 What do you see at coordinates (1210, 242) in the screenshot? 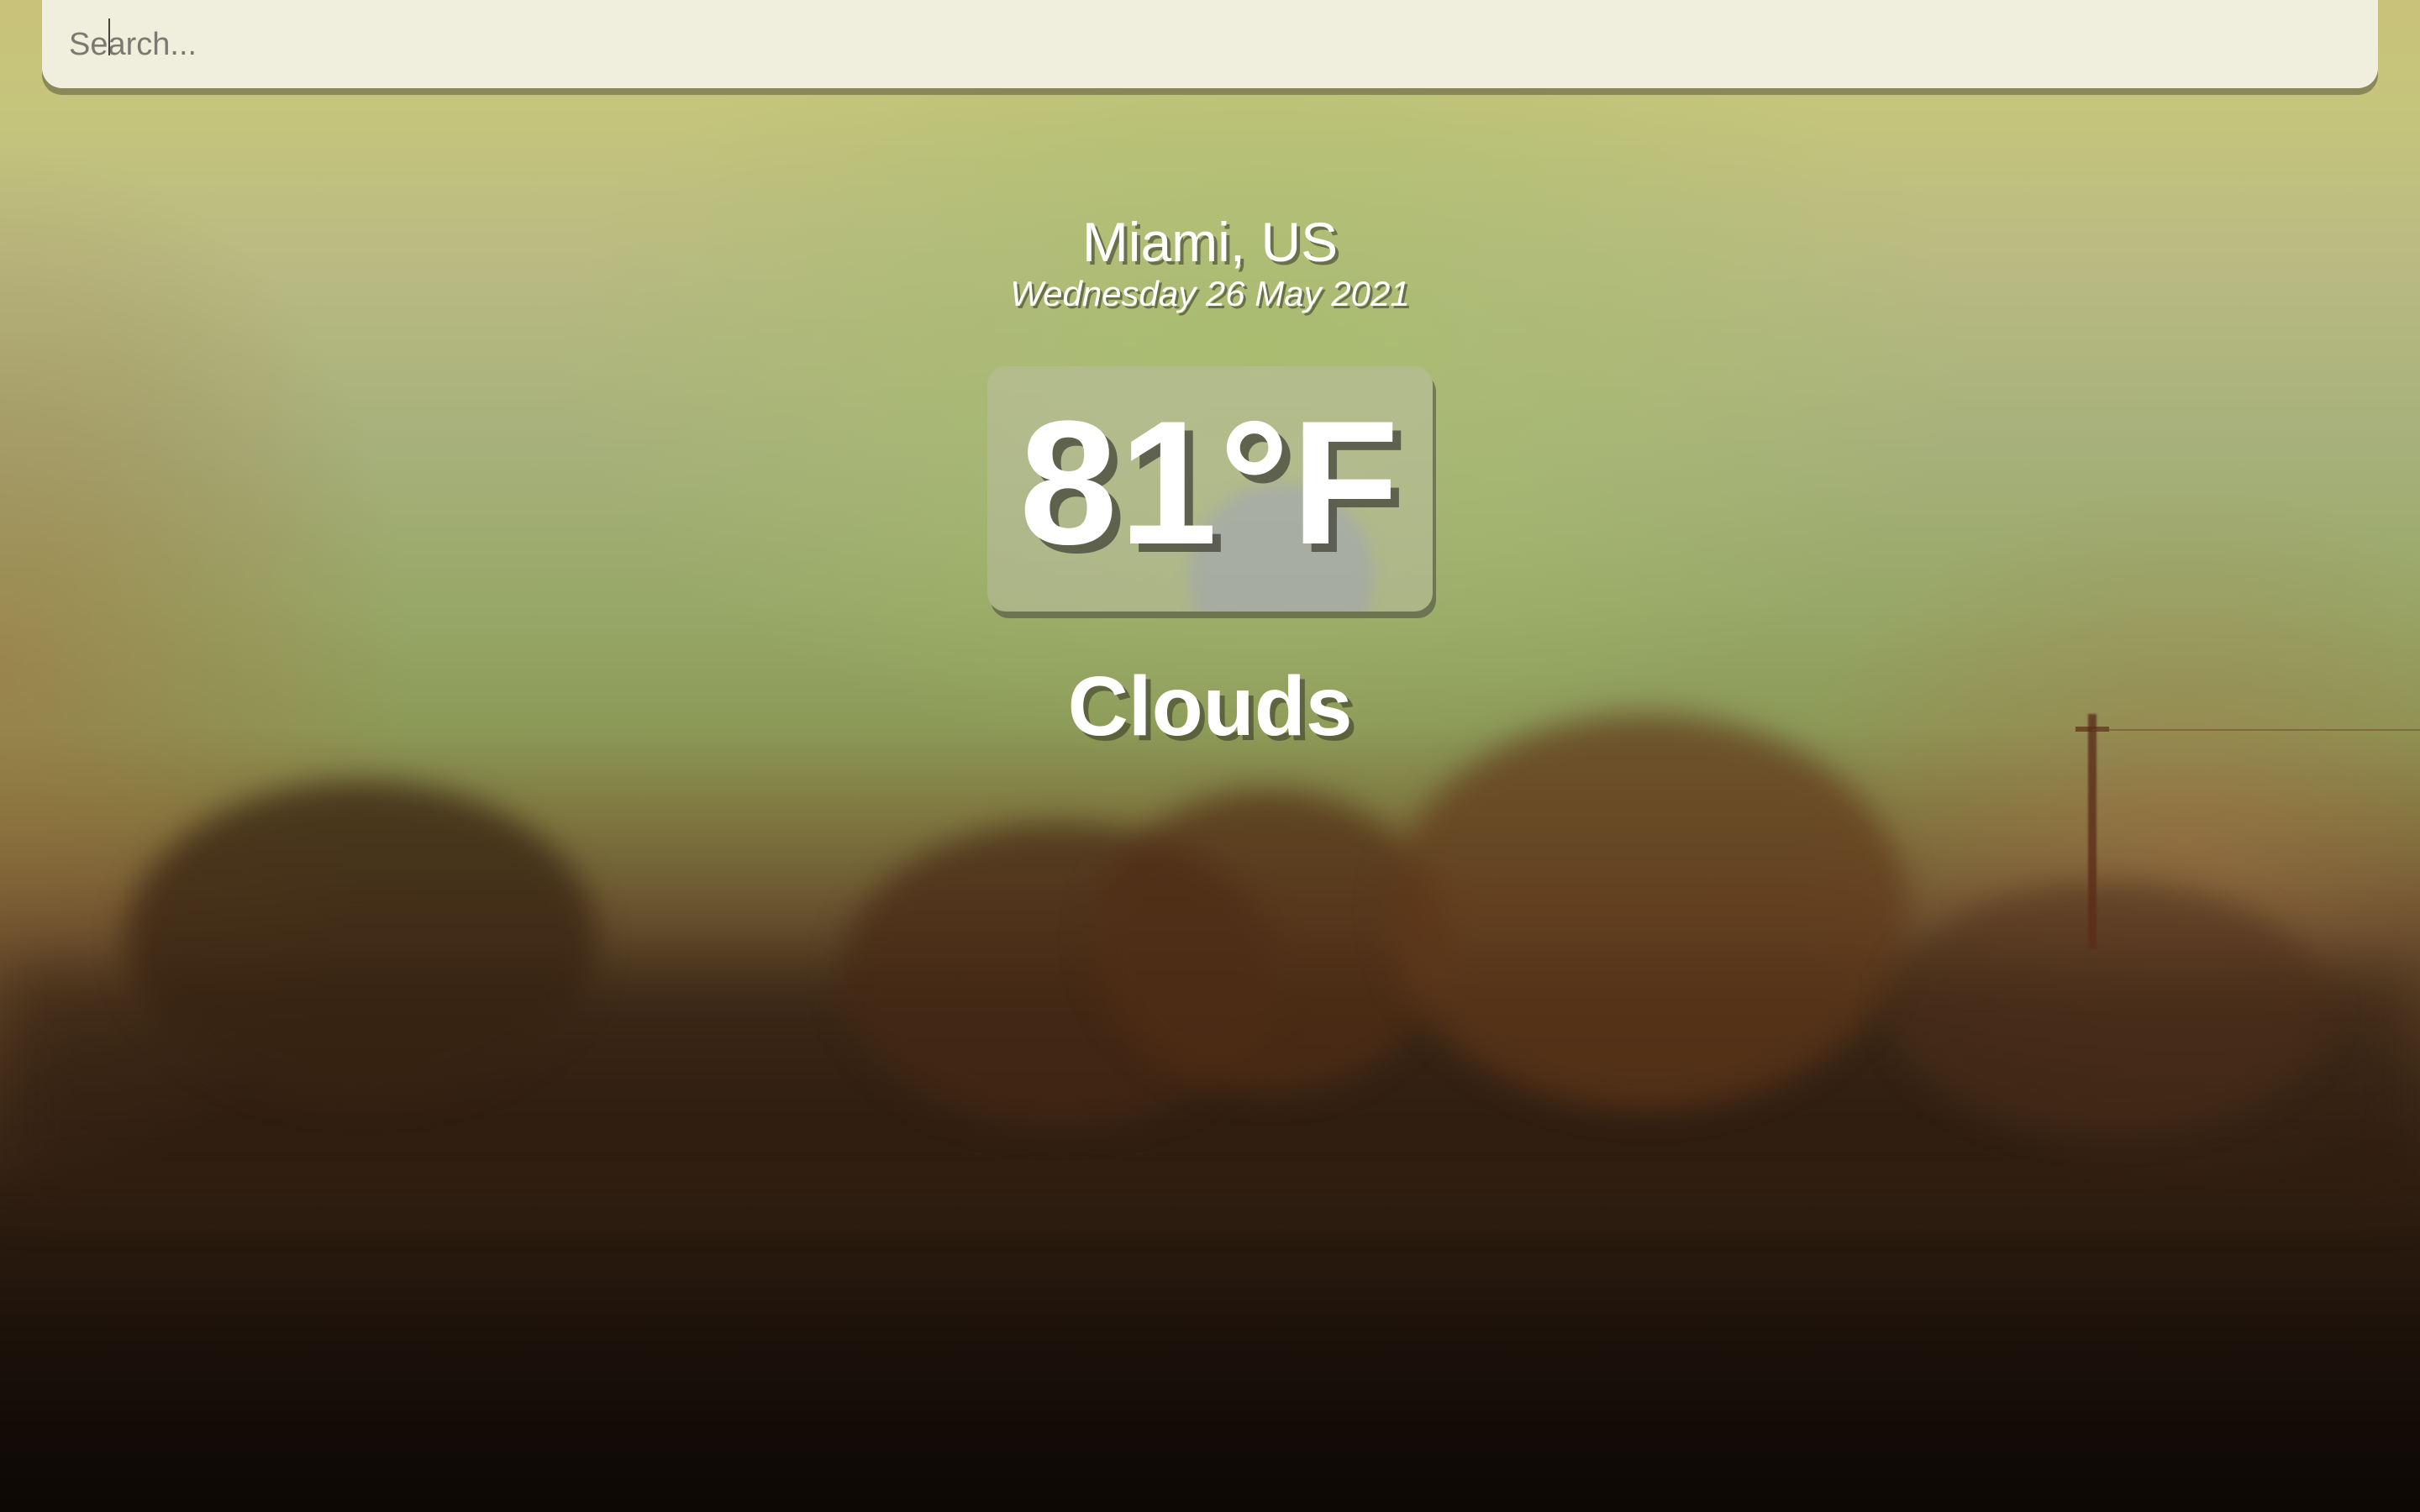
I see `location-title: Miami, US` at bounding box center [1210, 242].